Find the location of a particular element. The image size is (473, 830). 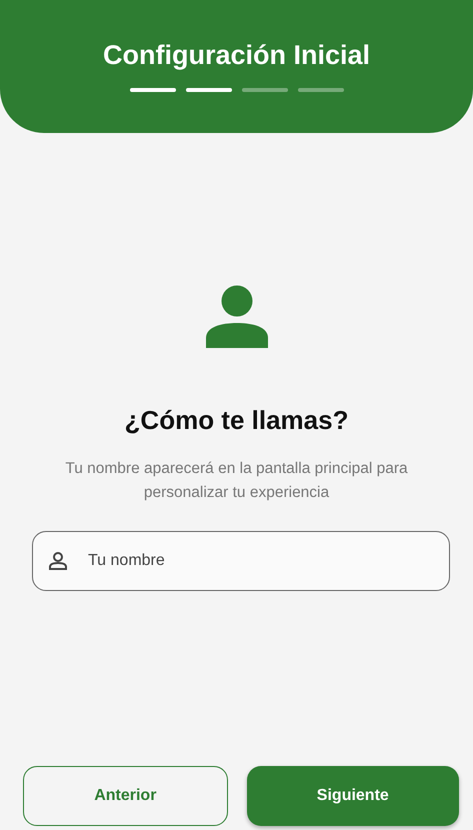

description-text: Tu nombre aparecerá en la pantalla principal para personalizar tu experiencia is located at coordinates (236, 480).